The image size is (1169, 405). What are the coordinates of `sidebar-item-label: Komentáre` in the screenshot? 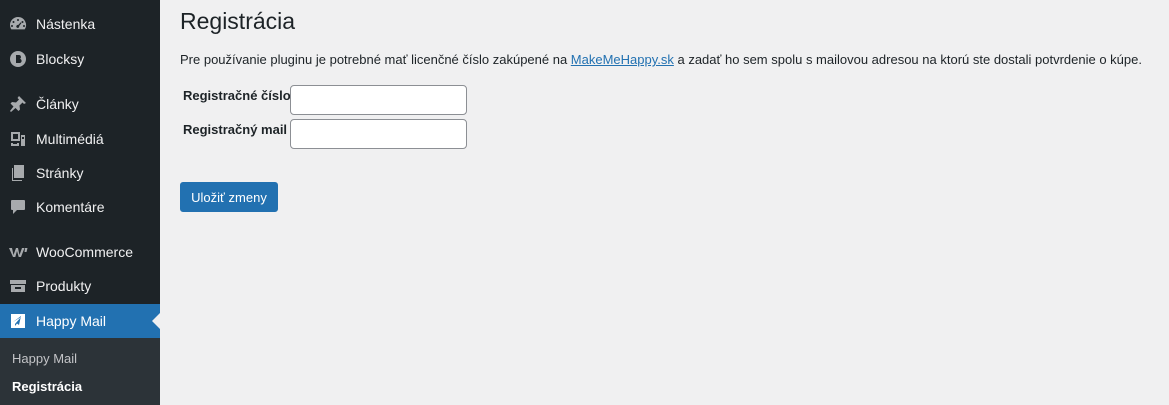 It's located at (70, 207).